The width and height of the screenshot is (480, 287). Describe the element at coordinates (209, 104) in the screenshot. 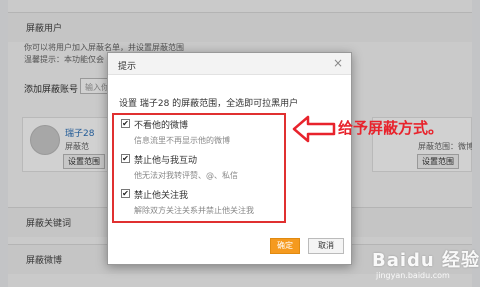

I see `dialog-description: 设置 瑞子28 的屏蔽范围，全选即可拉黑用户` at that location.